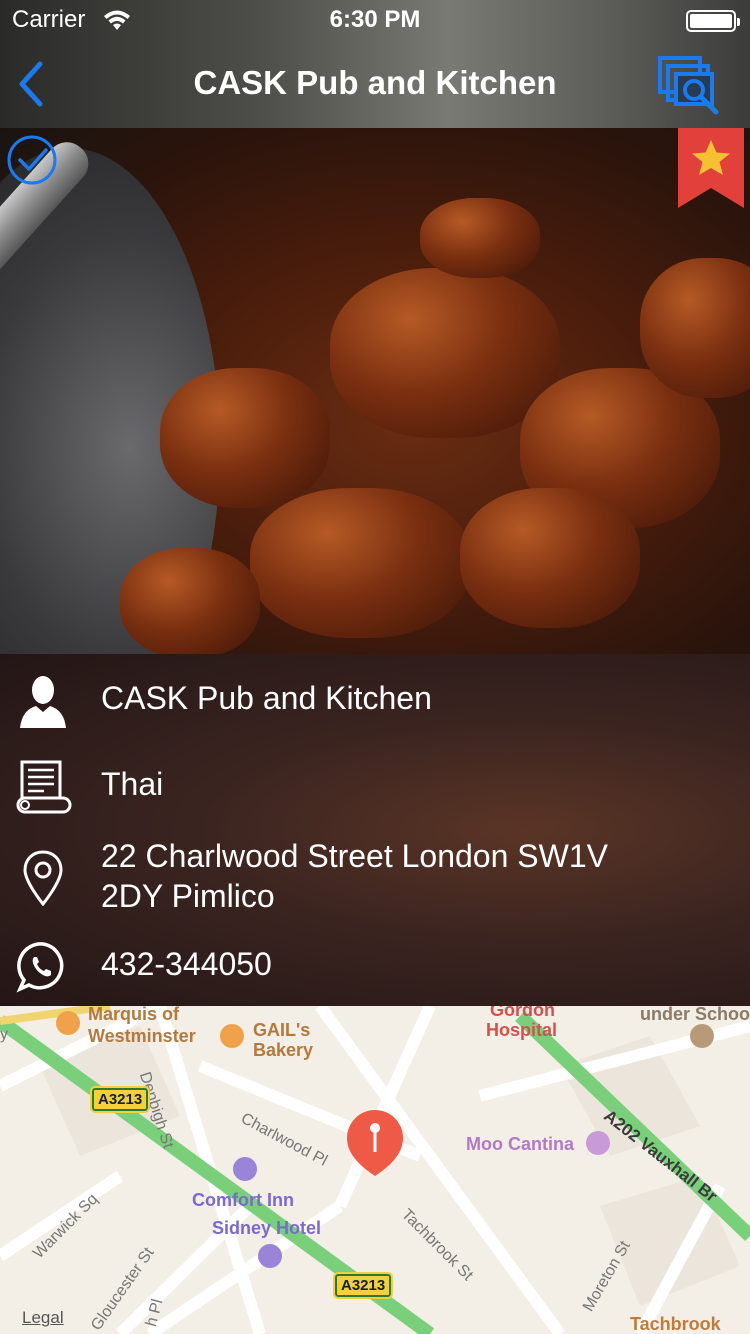 The width and height of the screenshot is (750, 1334). Describe the element at coordinates (282, 1030) in the screenshot. I see `map-label-gails: GAIL's` at that location.